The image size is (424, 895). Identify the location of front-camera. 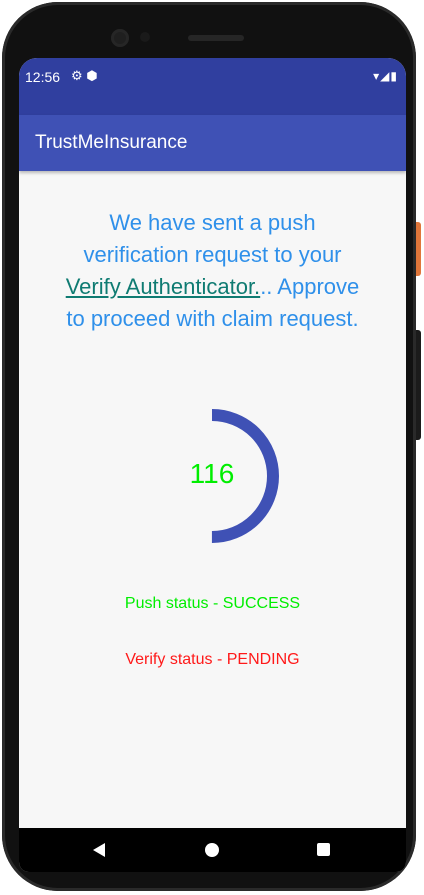
(120, 38).